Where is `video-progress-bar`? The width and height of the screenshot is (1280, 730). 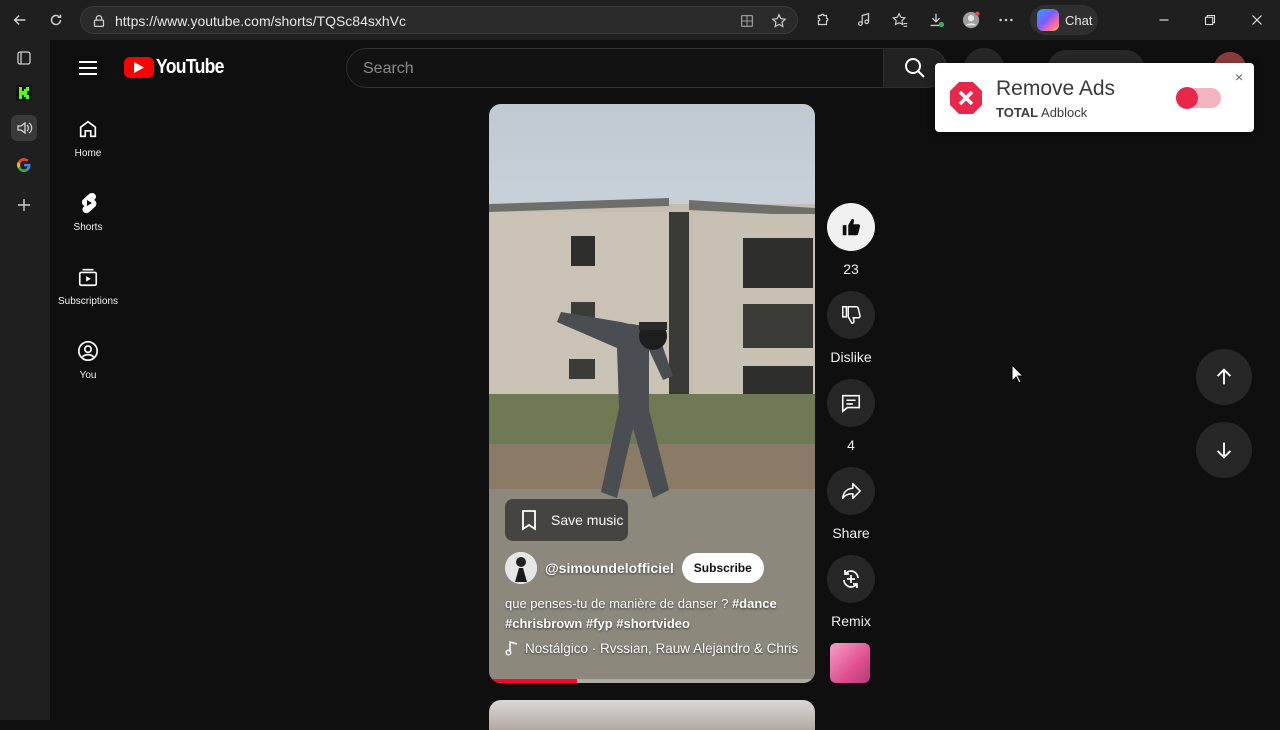
video-progress-bar is located at coordinates (652, 681).